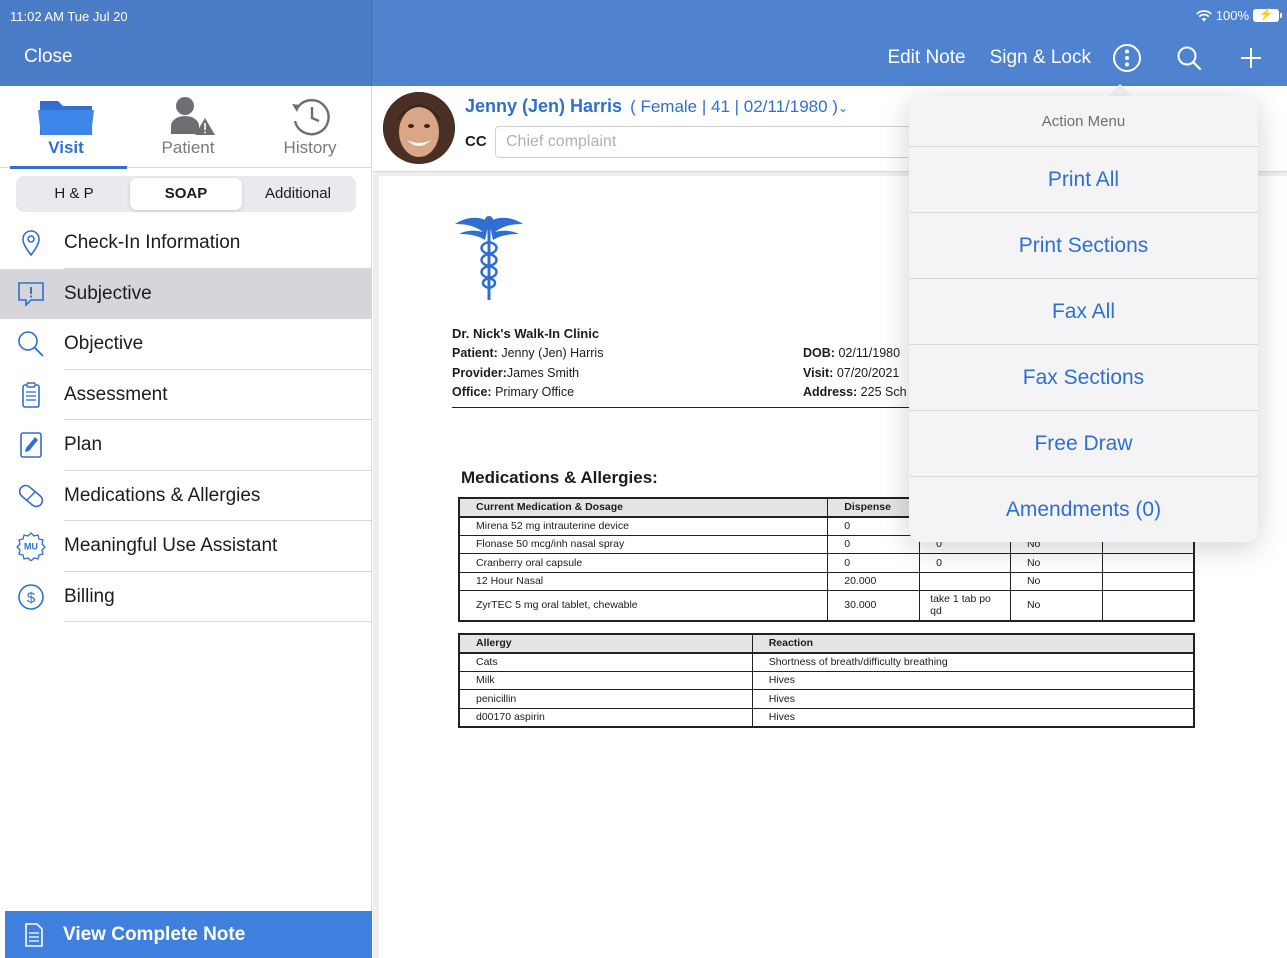 The height and width of the screenshot is (958, 1287). I want to click on table-header: Allergy, so click(605, 643).